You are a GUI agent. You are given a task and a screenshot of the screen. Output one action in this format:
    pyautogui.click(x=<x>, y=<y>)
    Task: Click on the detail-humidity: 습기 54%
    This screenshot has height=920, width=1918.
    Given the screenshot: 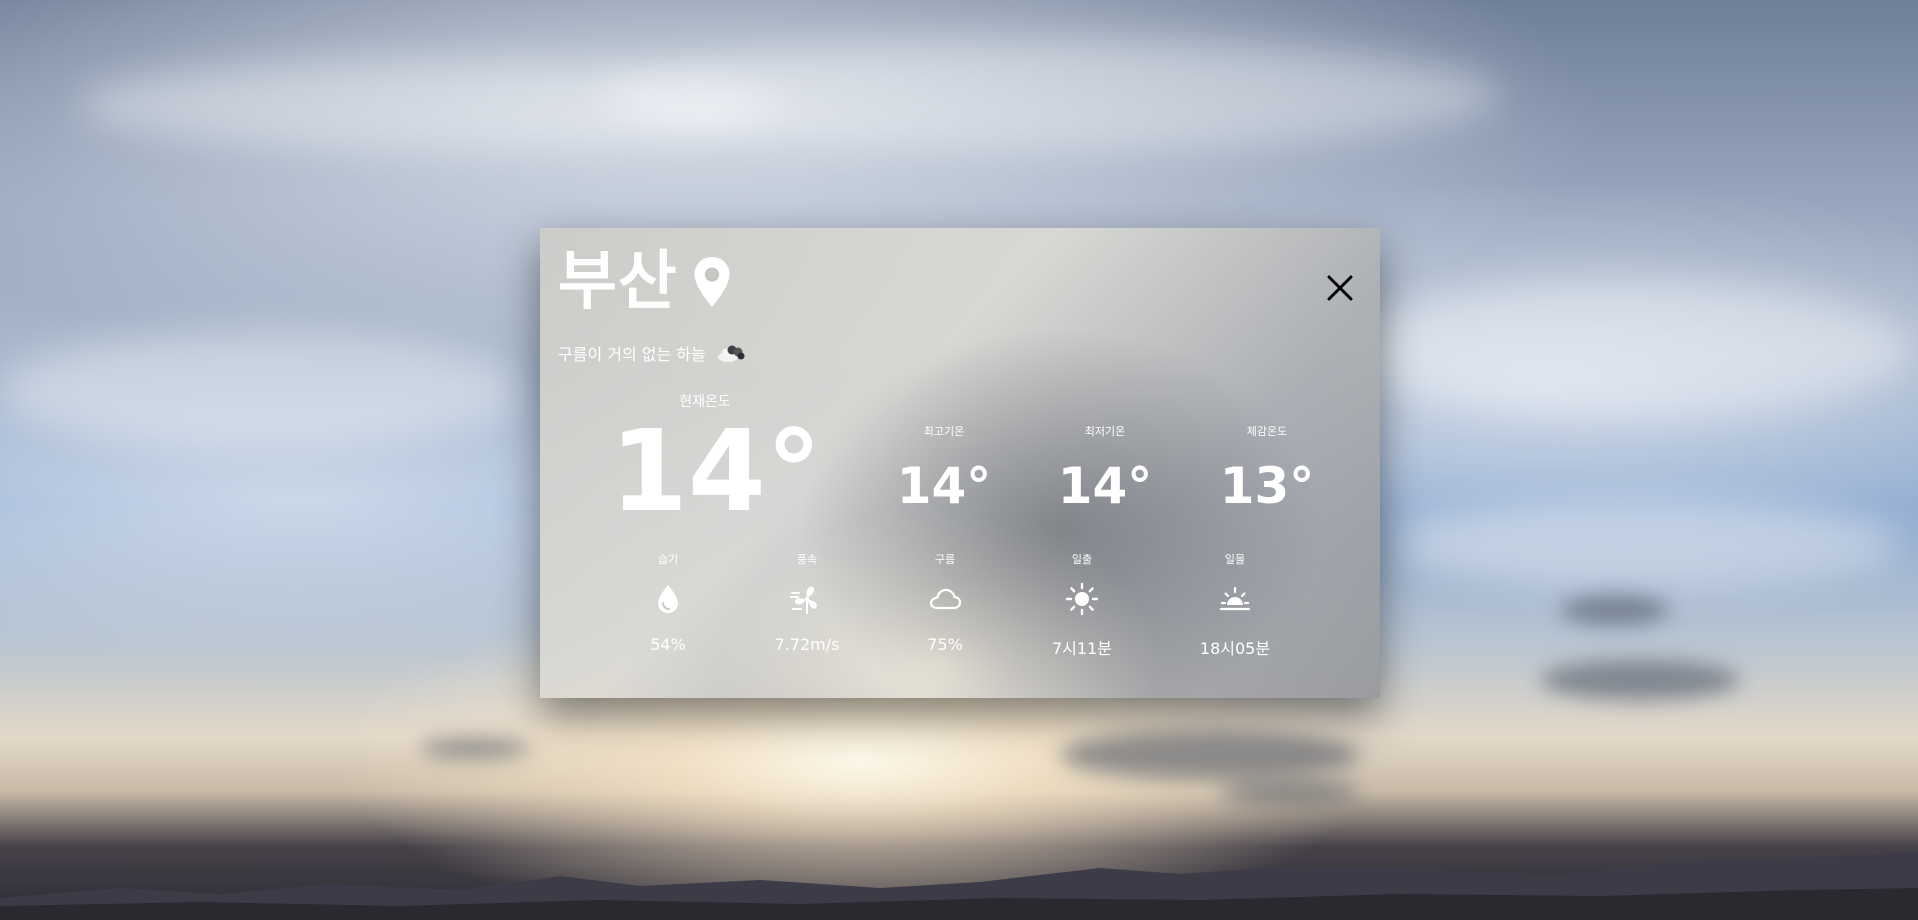 What is the action you would take?
    pyautogui.click(x=668, y=602)
    